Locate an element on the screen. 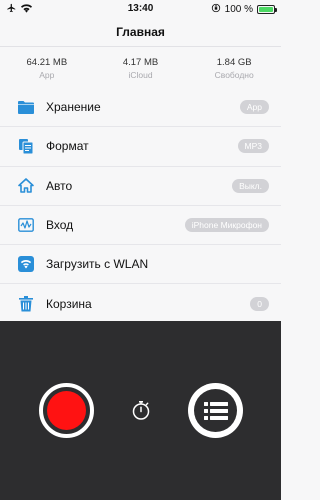  menu-item-label: Формат is located at coordinates (67, 146).